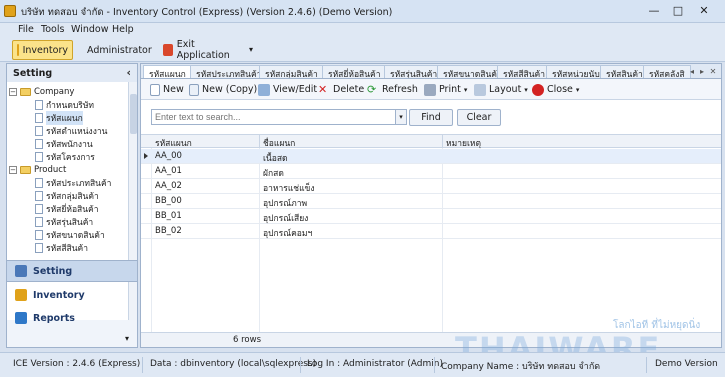 This screenshot has width=725, height=377. I want to click on status-company: Company Name : บริษัท ทดสอบ จำกัด, so click(521, 367).